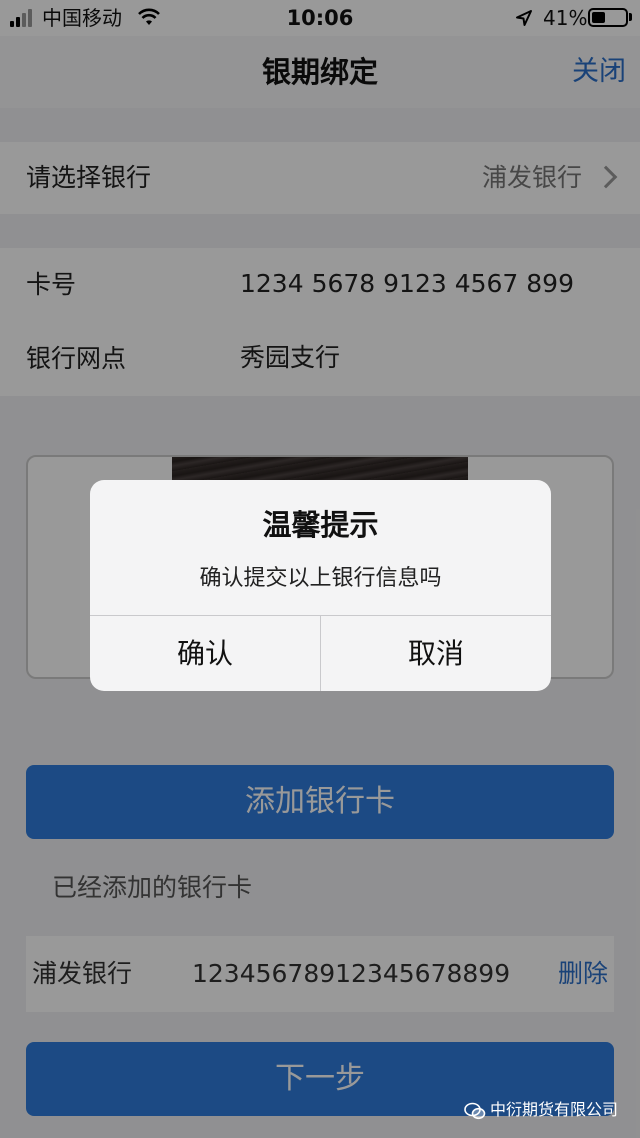  What do you see at coordinates (205, 653) in the screenshot?
I see `dialog-confirm-button: 确认` at bounding box center [205, 653].